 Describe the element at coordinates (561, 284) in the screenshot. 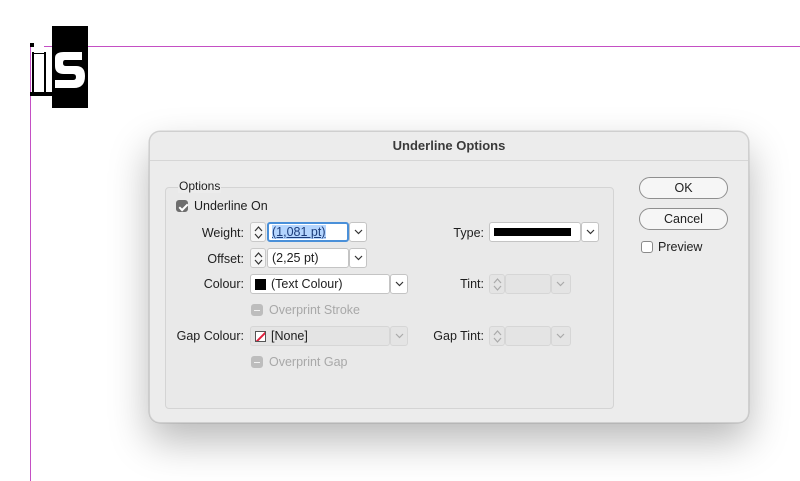

I see `tint-dropdown` at that location.